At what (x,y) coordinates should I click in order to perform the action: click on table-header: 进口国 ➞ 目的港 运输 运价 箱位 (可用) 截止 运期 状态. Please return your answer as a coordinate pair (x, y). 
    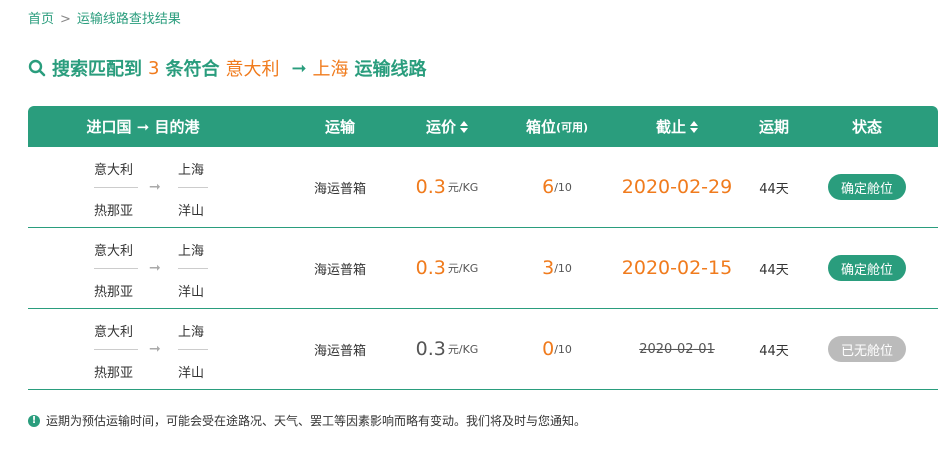
    Looking at the image, I should click on (483, 126).